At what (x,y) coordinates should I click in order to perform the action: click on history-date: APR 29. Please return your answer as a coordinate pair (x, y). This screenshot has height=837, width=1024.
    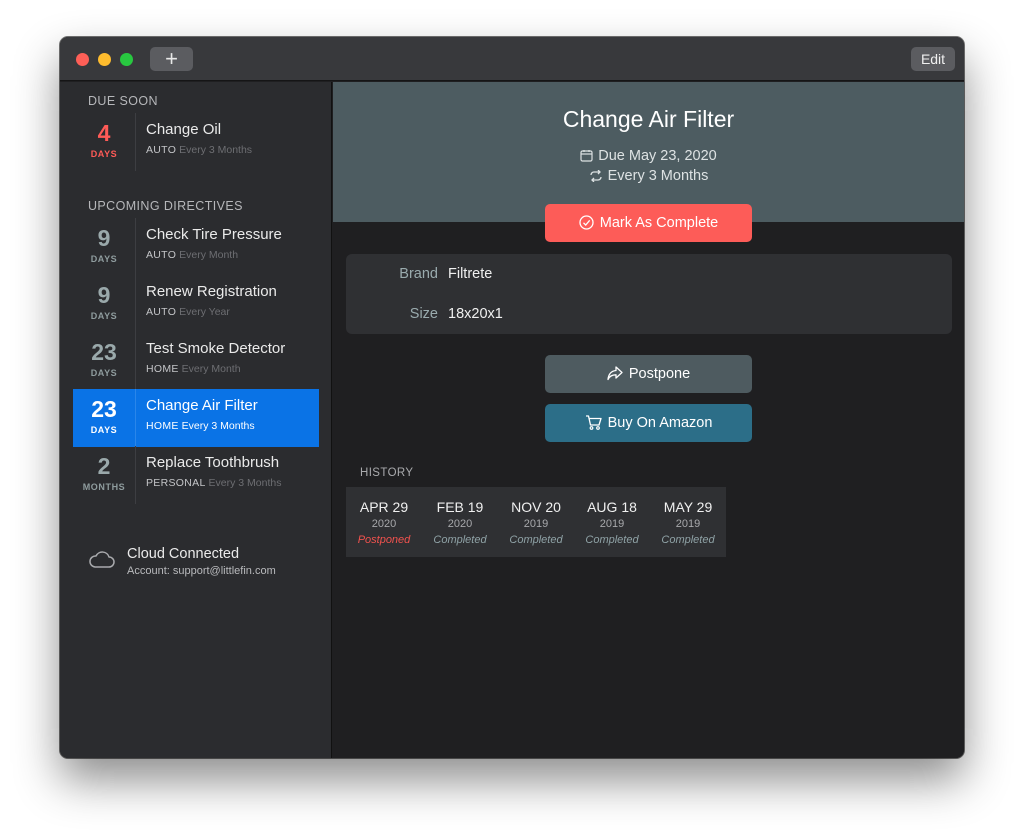
    Looking at the image, I should click on (384, 507).